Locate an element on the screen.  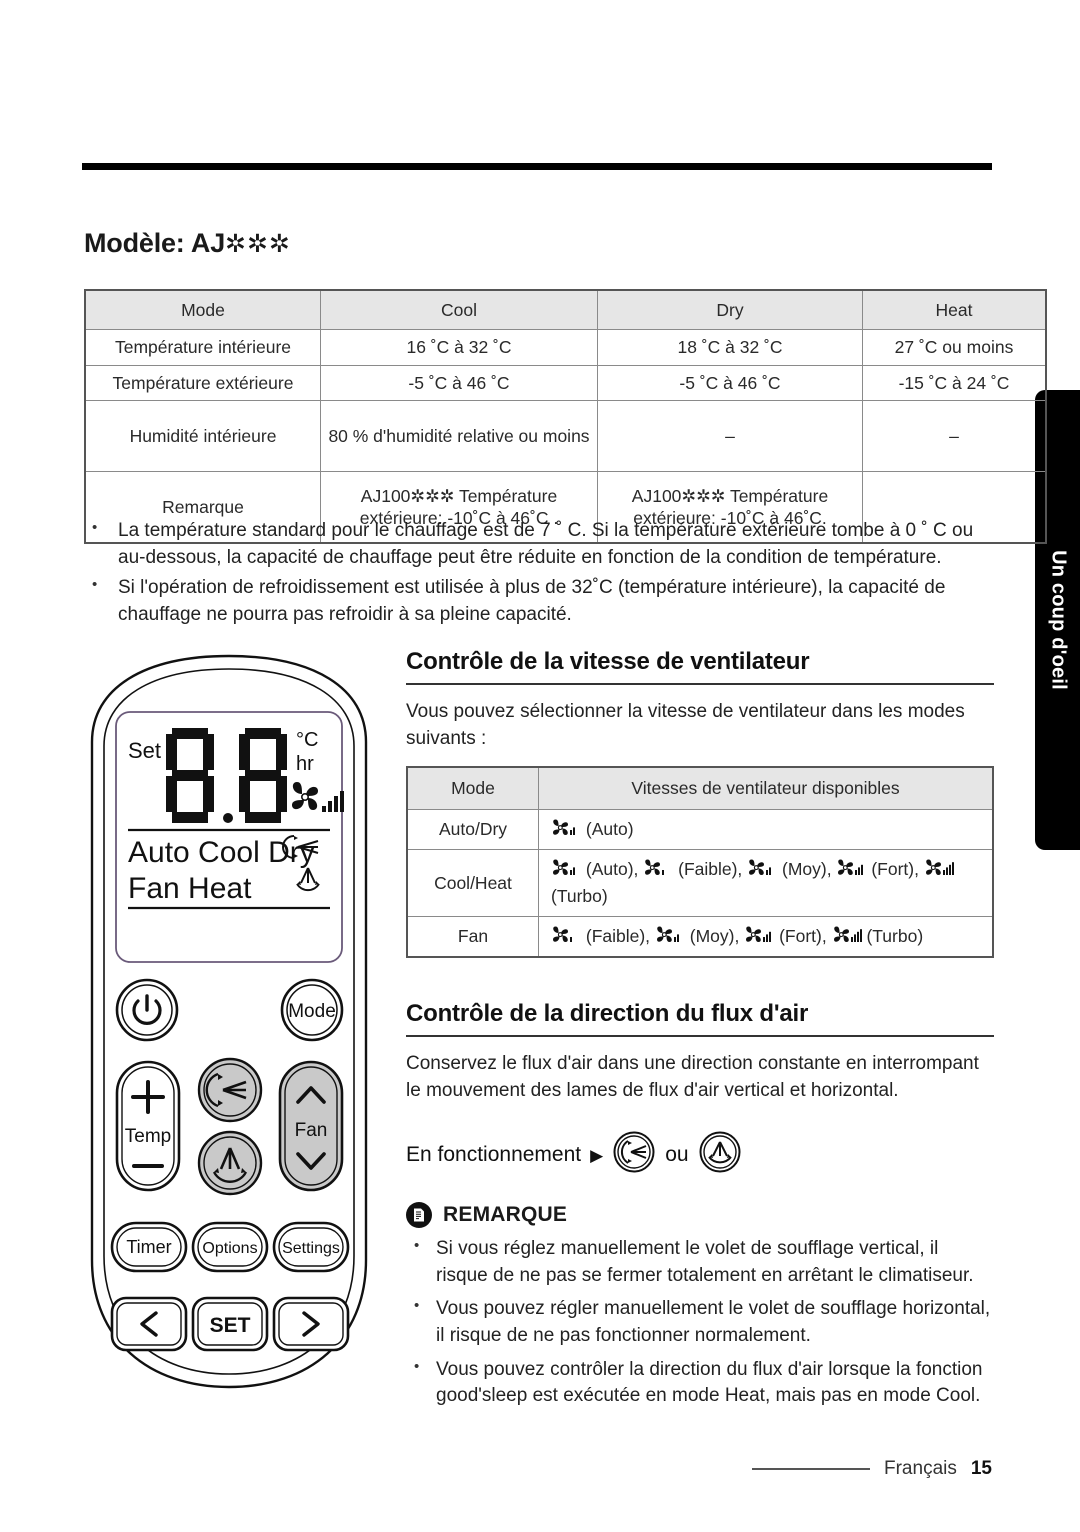
svg-text: Mode is located at coordinates (312, 1011).